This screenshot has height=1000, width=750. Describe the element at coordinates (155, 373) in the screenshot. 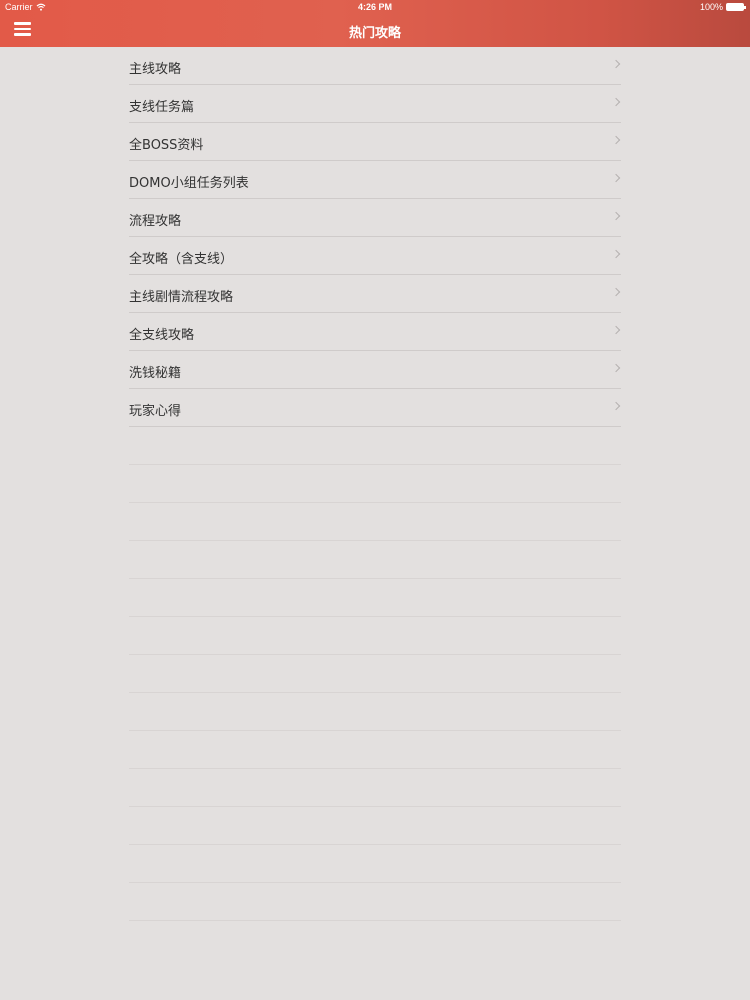

I see `list-item-label: 洗钱秘籍` at that location.